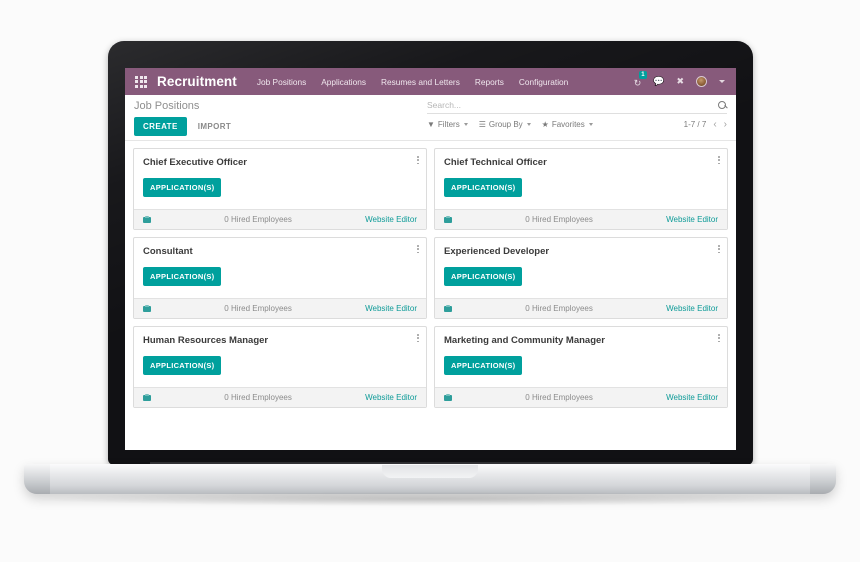 This screenshot has width=860, height=562. I want to click on nav-item-reports: Reports, so click(489, 82).